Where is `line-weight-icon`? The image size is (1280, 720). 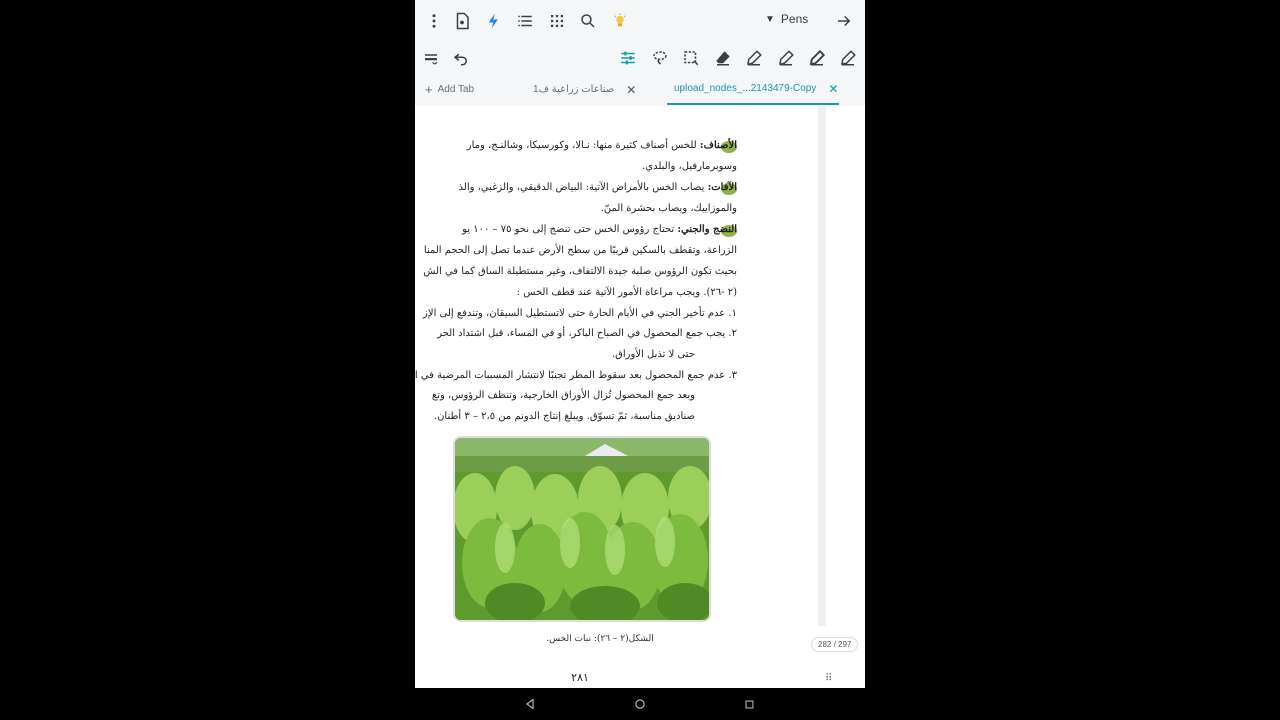 line-weight-icon is located at coordinates (431, 58).